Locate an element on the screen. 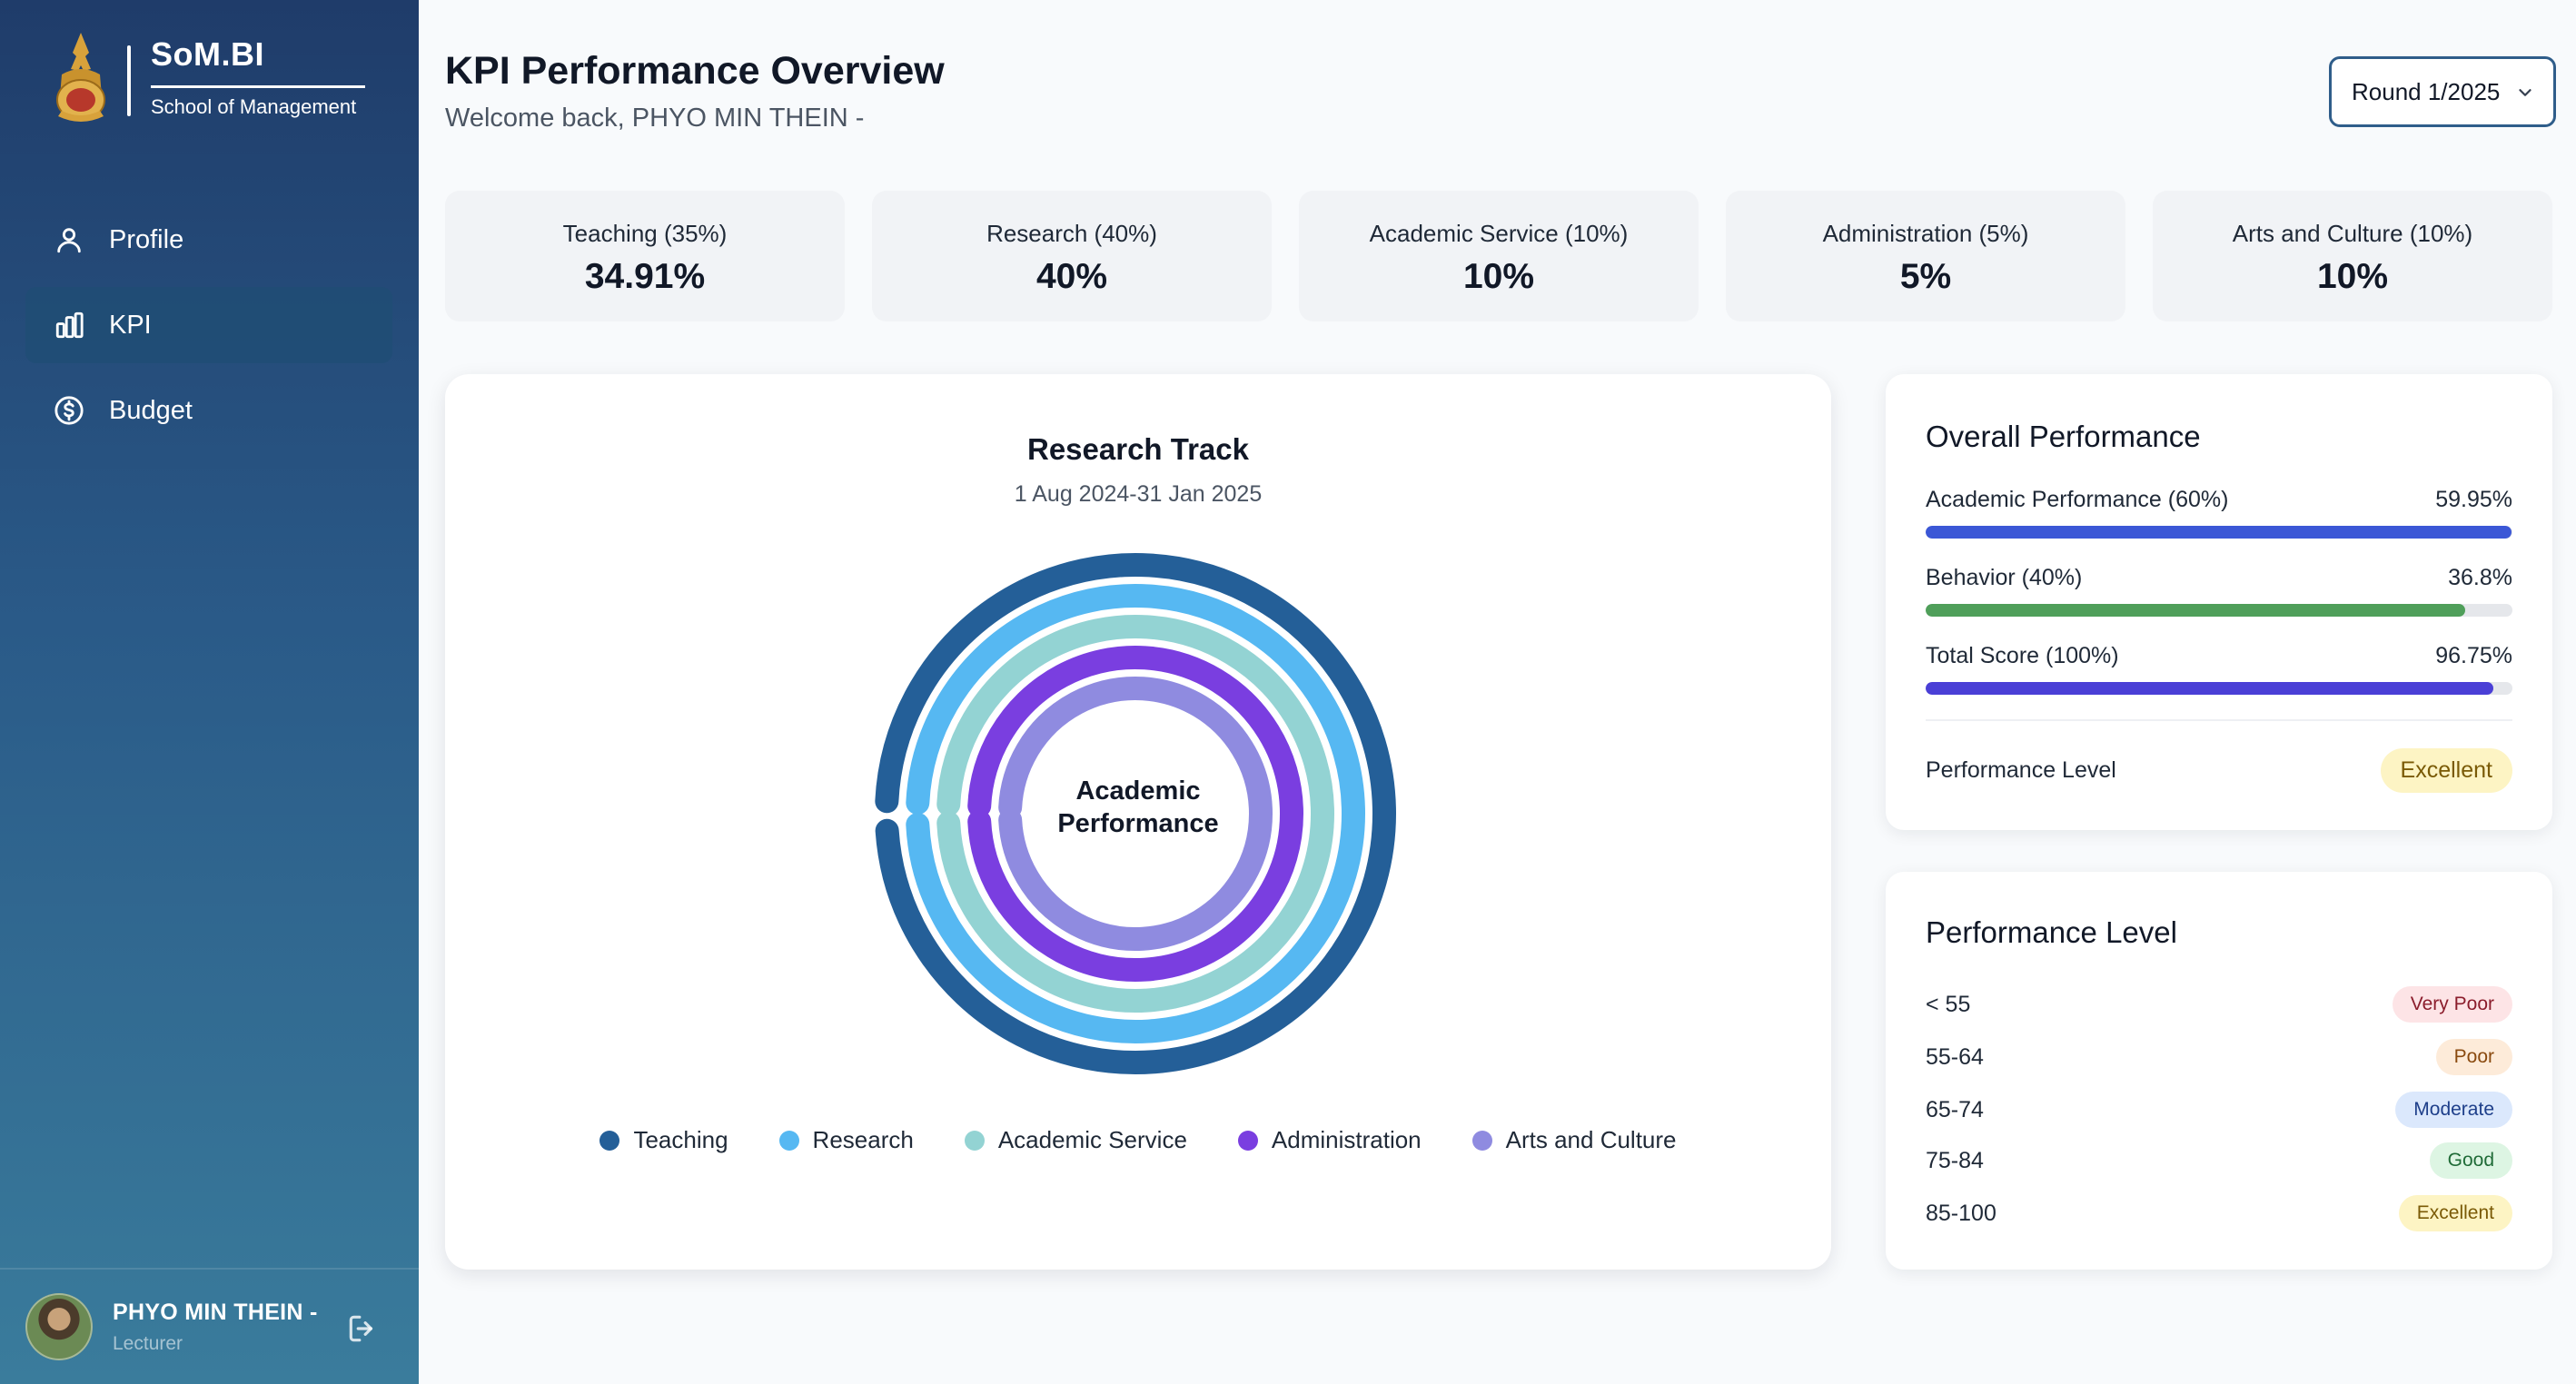 This screenshot has height=1384, width=2576. performance-level-title: Performance Level is located at coordinates (2051, 932).